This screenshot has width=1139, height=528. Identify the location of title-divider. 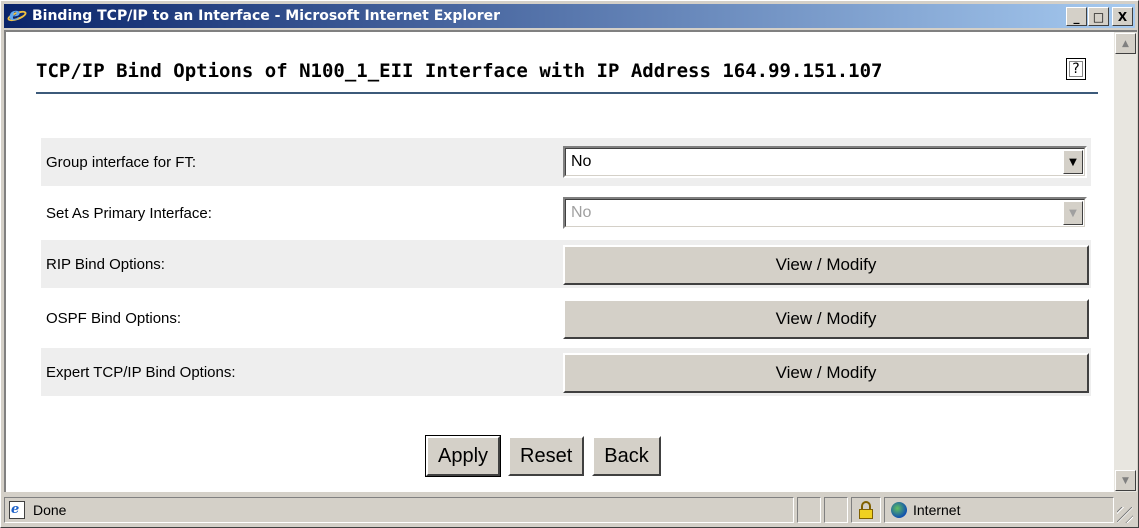
(567, 93).